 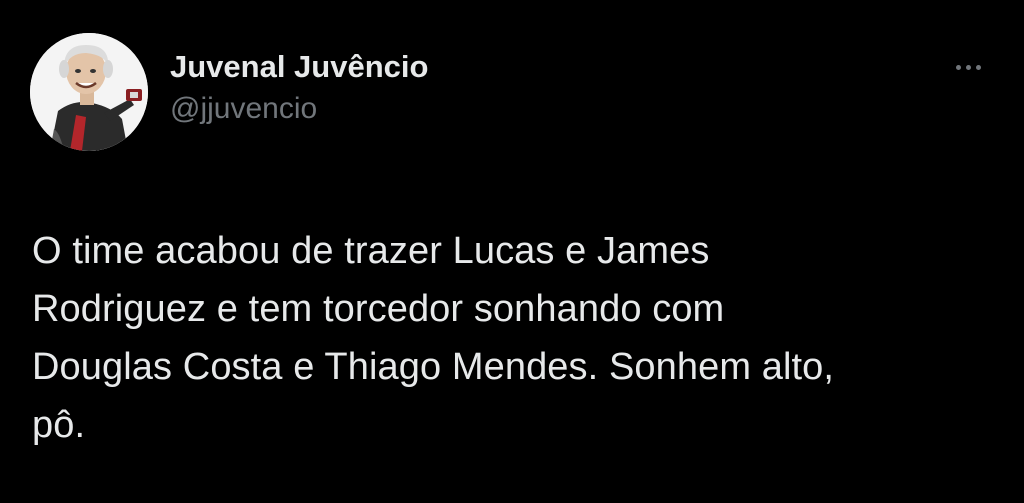 What do you see at coordinates (299, 67) in the screenshot?
I see `author-display-name: Juvenal Juvêncio` at bounding box center [299, 67].